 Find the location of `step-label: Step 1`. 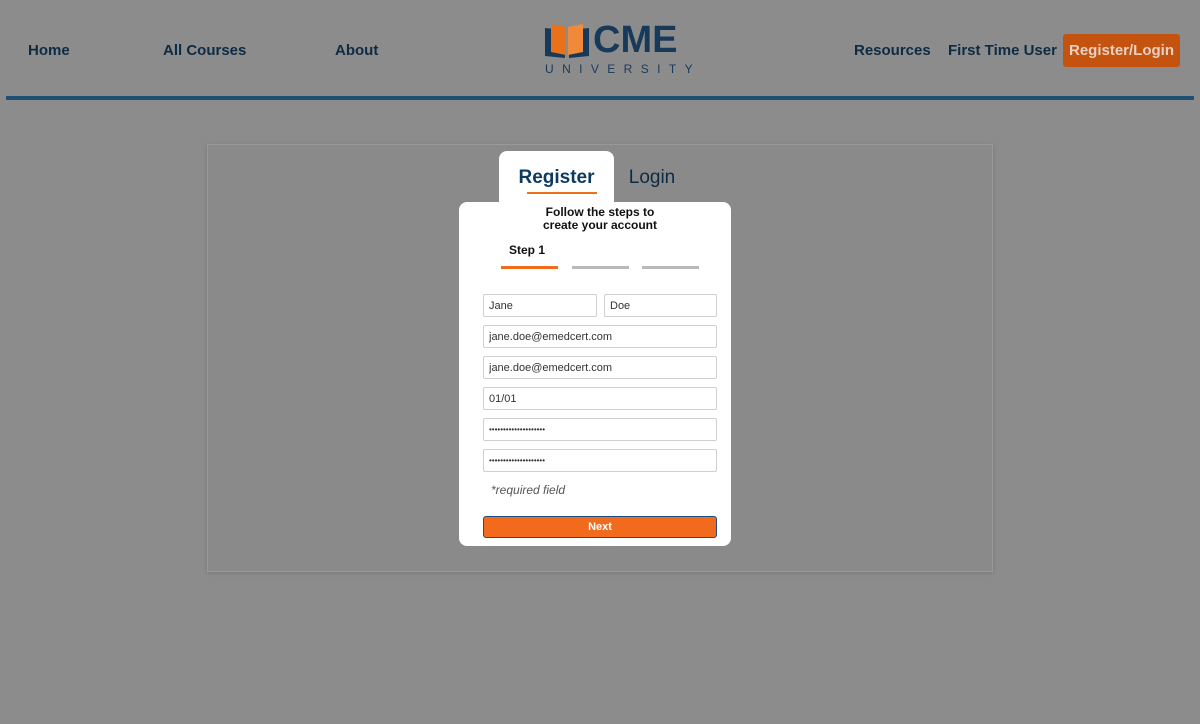

step-label: Step 1 is located at coordinates (527, 250).